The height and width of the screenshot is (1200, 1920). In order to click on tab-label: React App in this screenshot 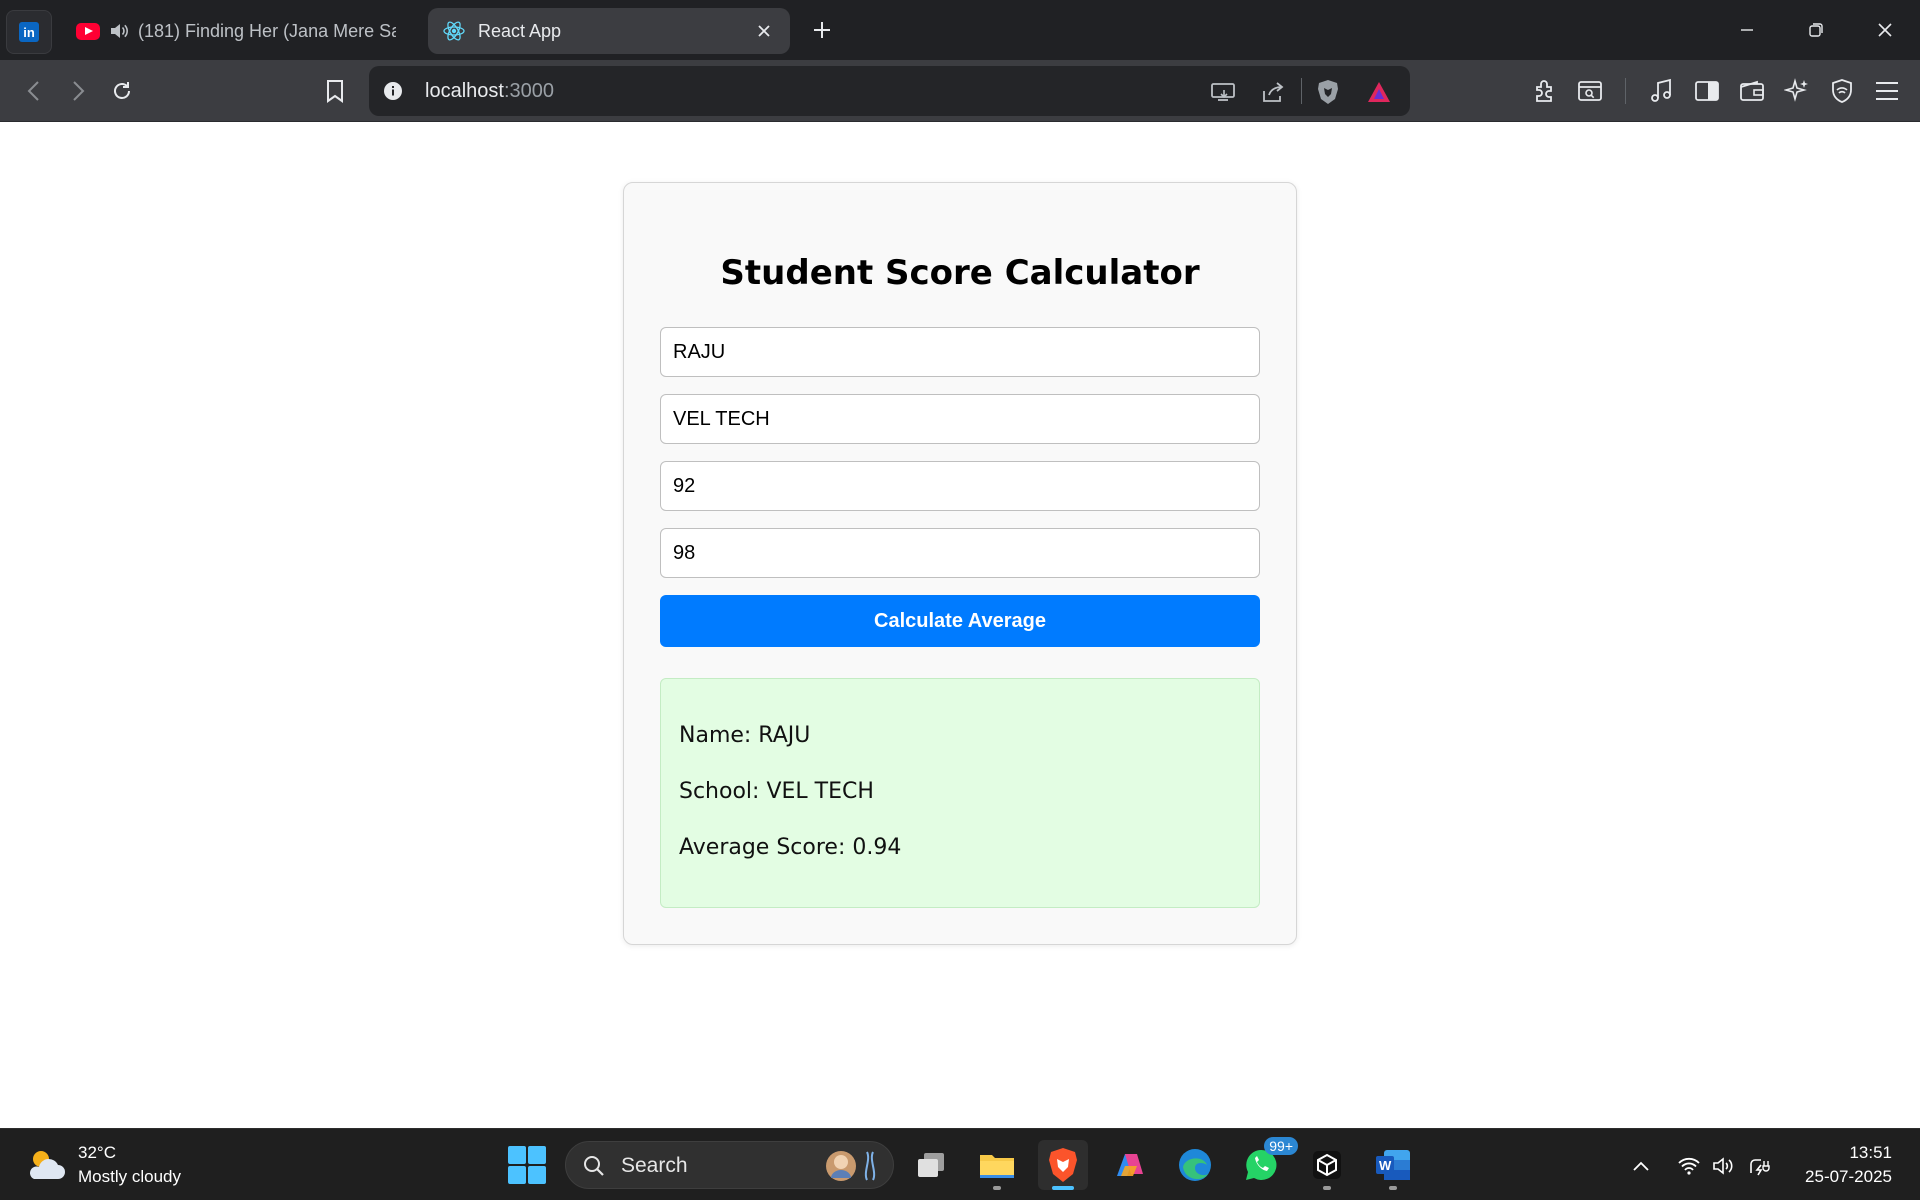, I will do `click(520, 30)`.